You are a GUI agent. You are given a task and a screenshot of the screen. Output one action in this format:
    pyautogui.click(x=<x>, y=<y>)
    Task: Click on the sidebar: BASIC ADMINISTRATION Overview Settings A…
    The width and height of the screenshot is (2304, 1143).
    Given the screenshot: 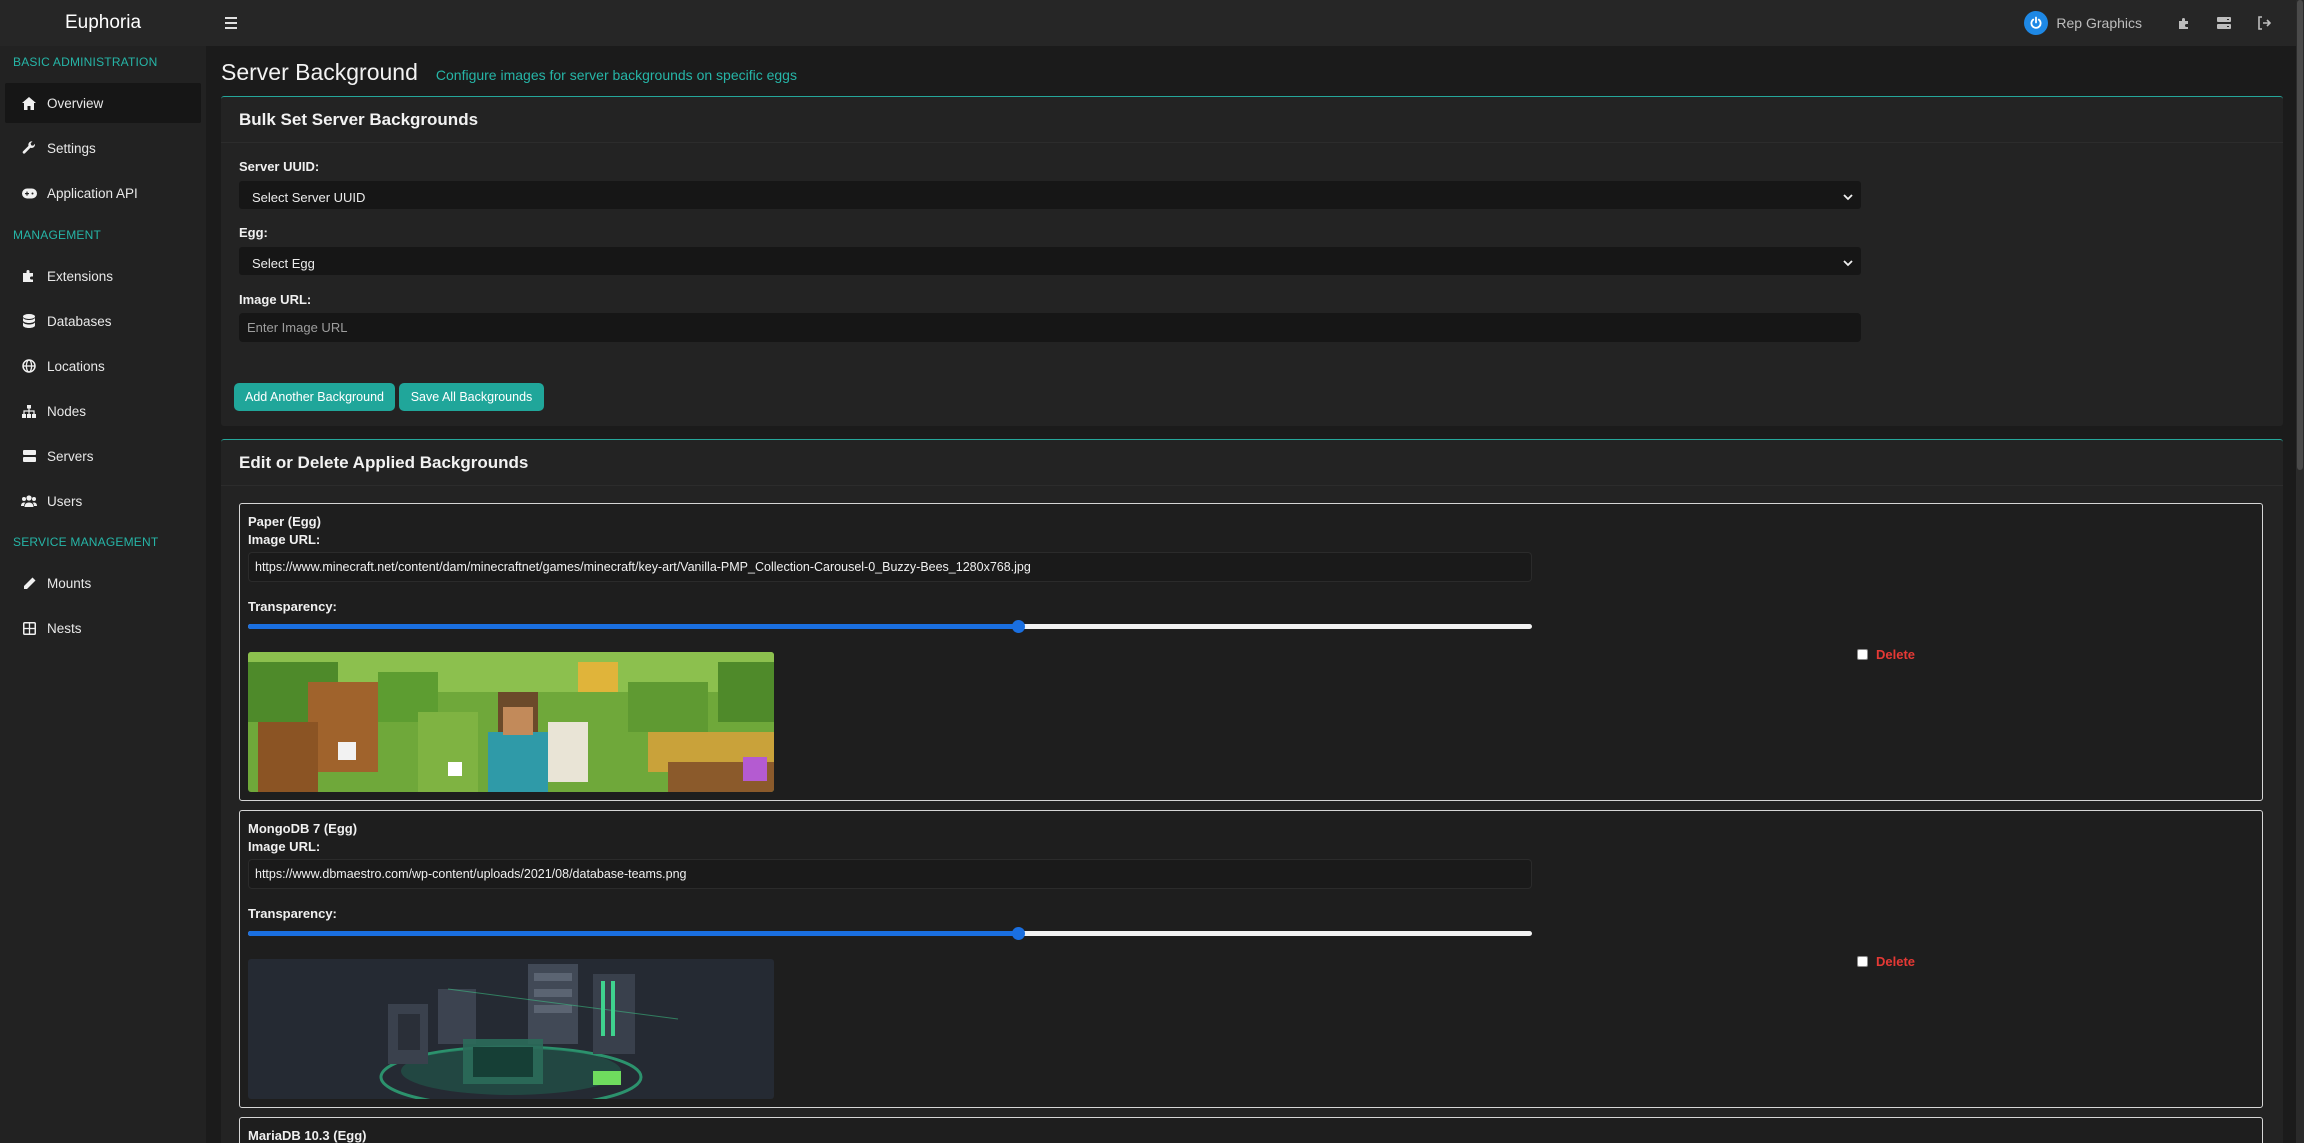 What is the action you would take?
    pyautogui.click(x=103, y=594)
    